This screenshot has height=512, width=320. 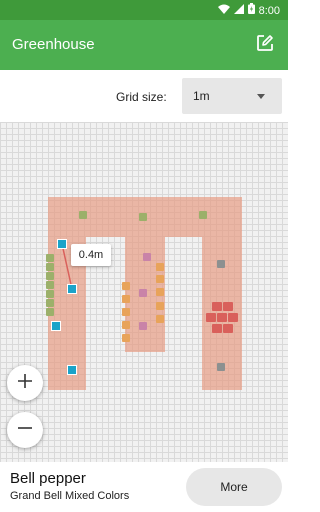 I want to click on caret-down-icon, so click(x=261, y=96).